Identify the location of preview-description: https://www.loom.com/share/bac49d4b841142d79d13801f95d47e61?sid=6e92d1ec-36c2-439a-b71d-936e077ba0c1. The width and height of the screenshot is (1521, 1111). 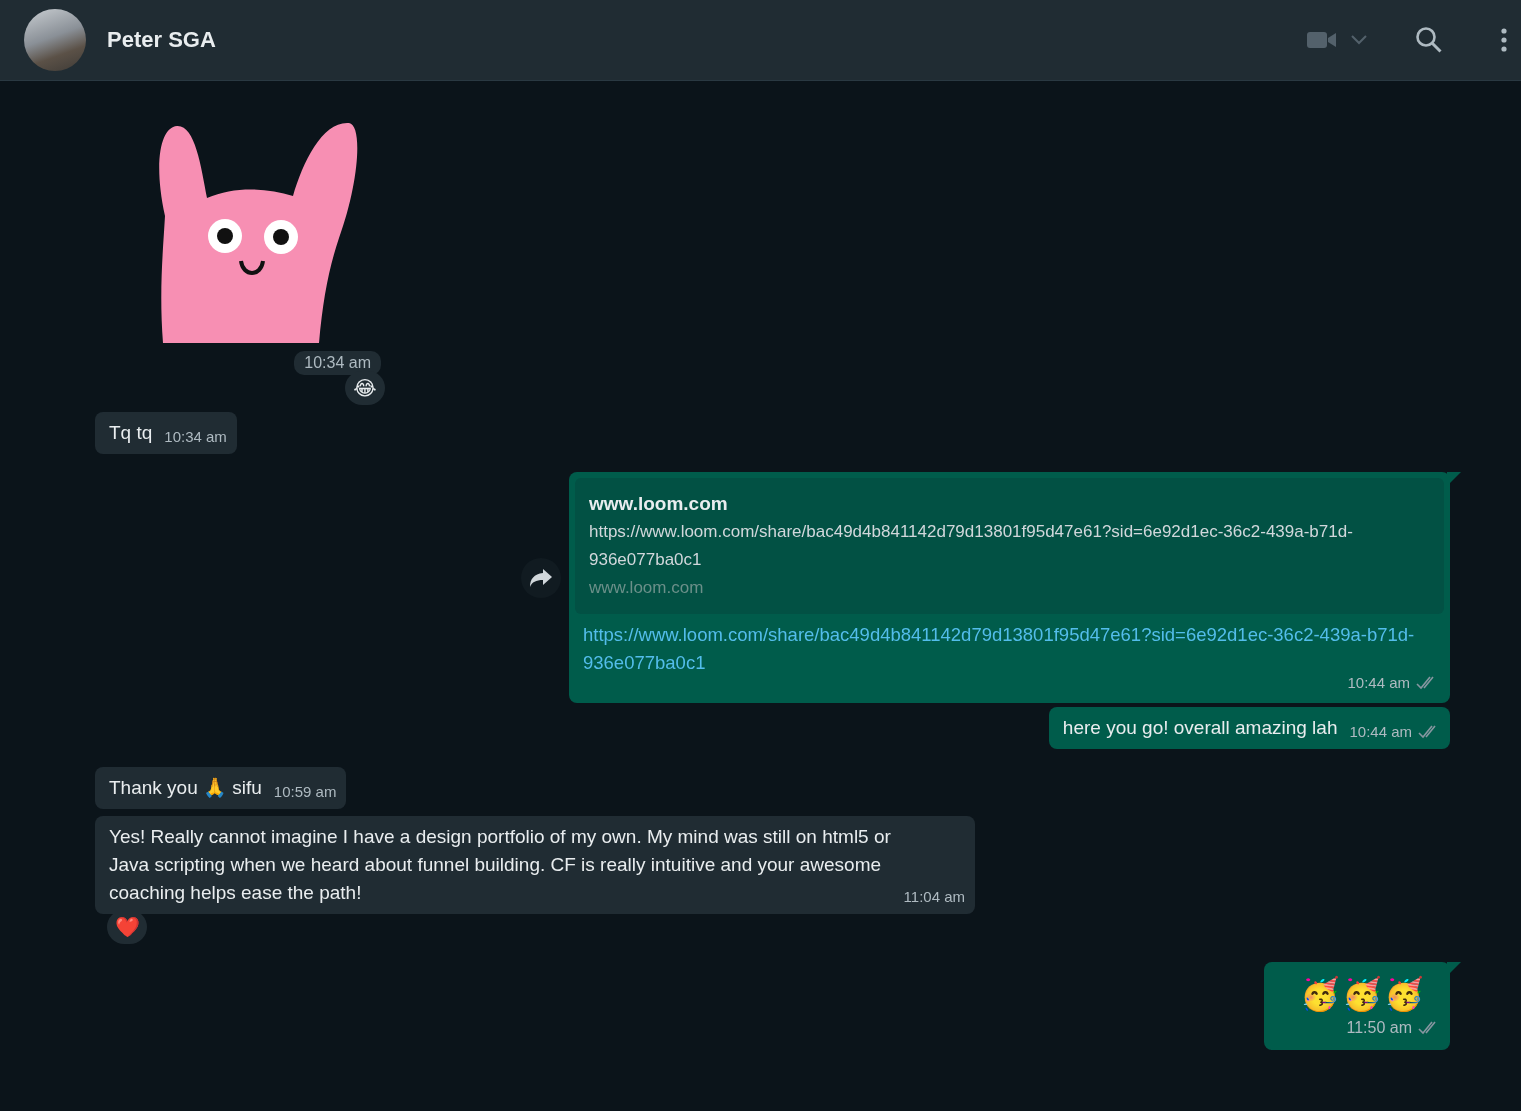
(971, 546).